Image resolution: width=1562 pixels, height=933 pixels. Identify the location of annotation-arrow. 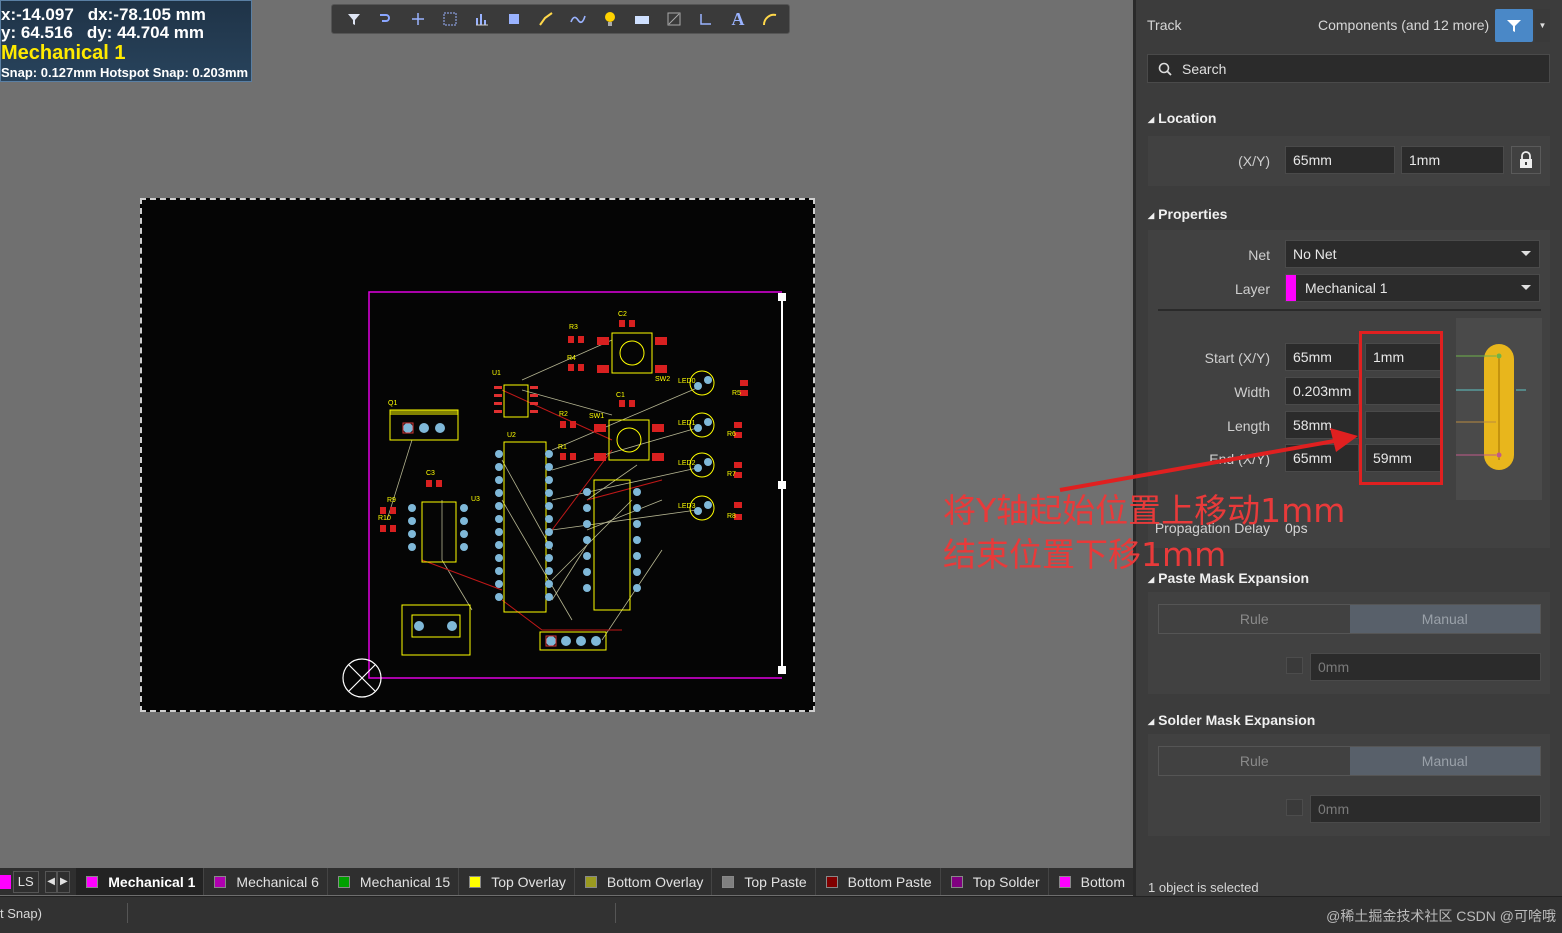
(1208, 460).